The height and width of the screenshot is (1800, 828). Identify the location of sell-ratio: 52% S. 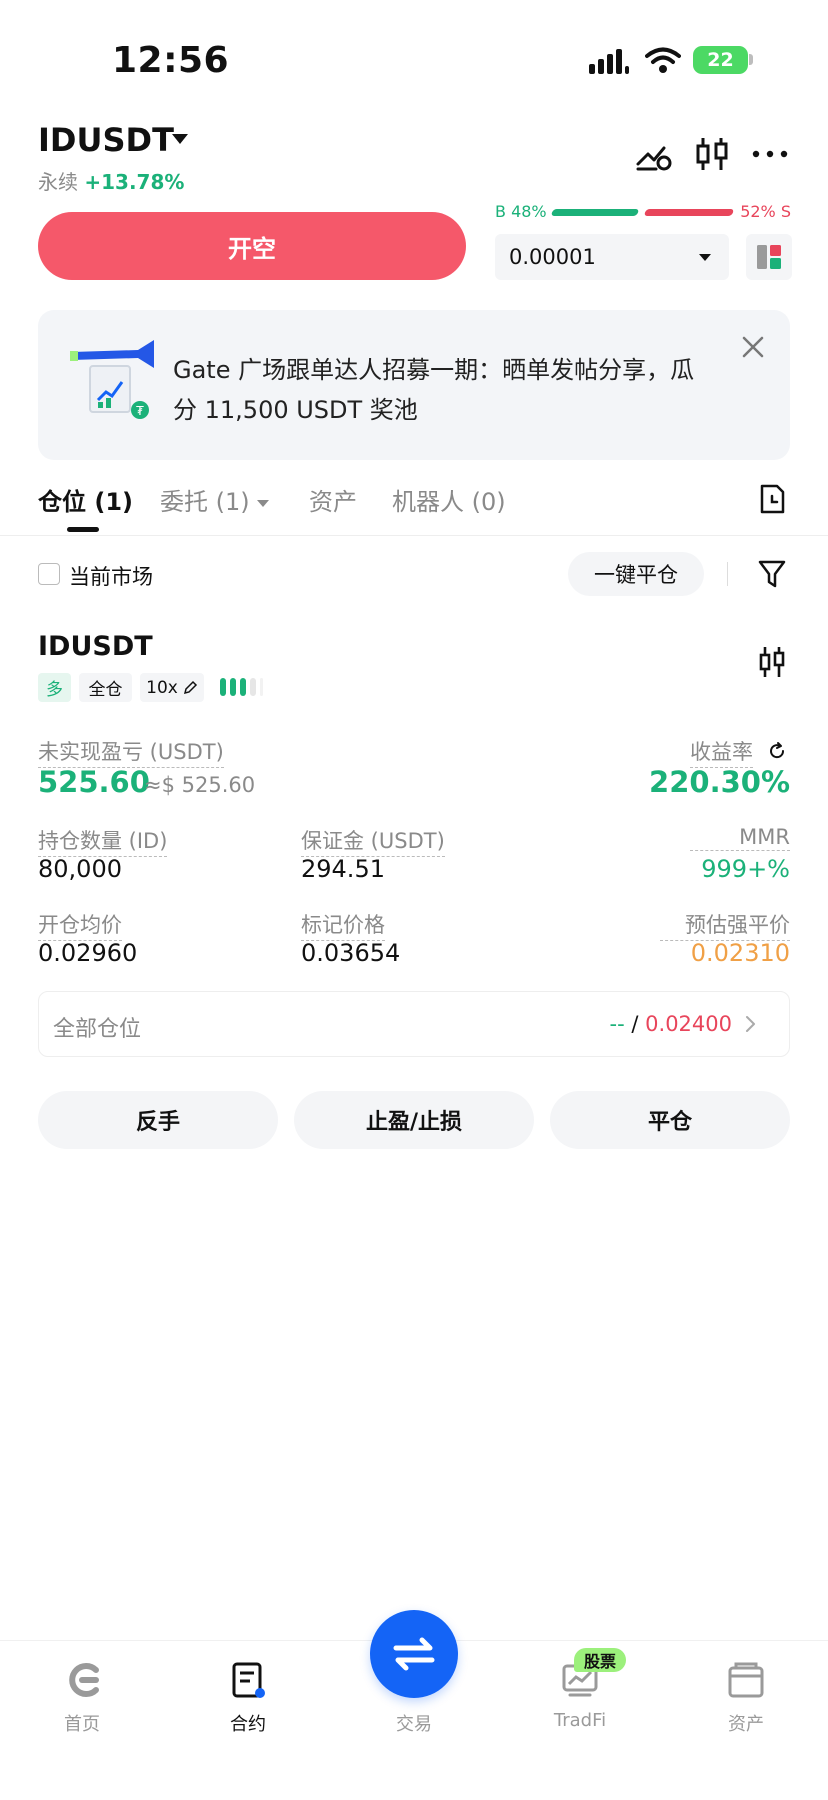
(765, 211).